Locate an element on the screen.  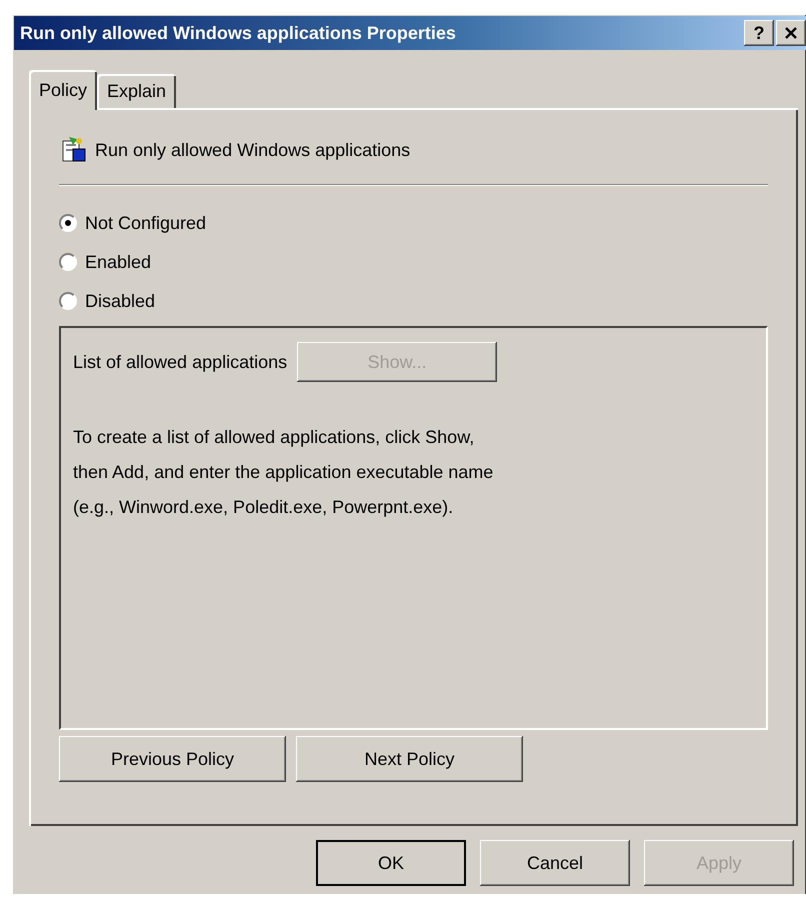
help-button: ? is located at coordinates (759, 33).